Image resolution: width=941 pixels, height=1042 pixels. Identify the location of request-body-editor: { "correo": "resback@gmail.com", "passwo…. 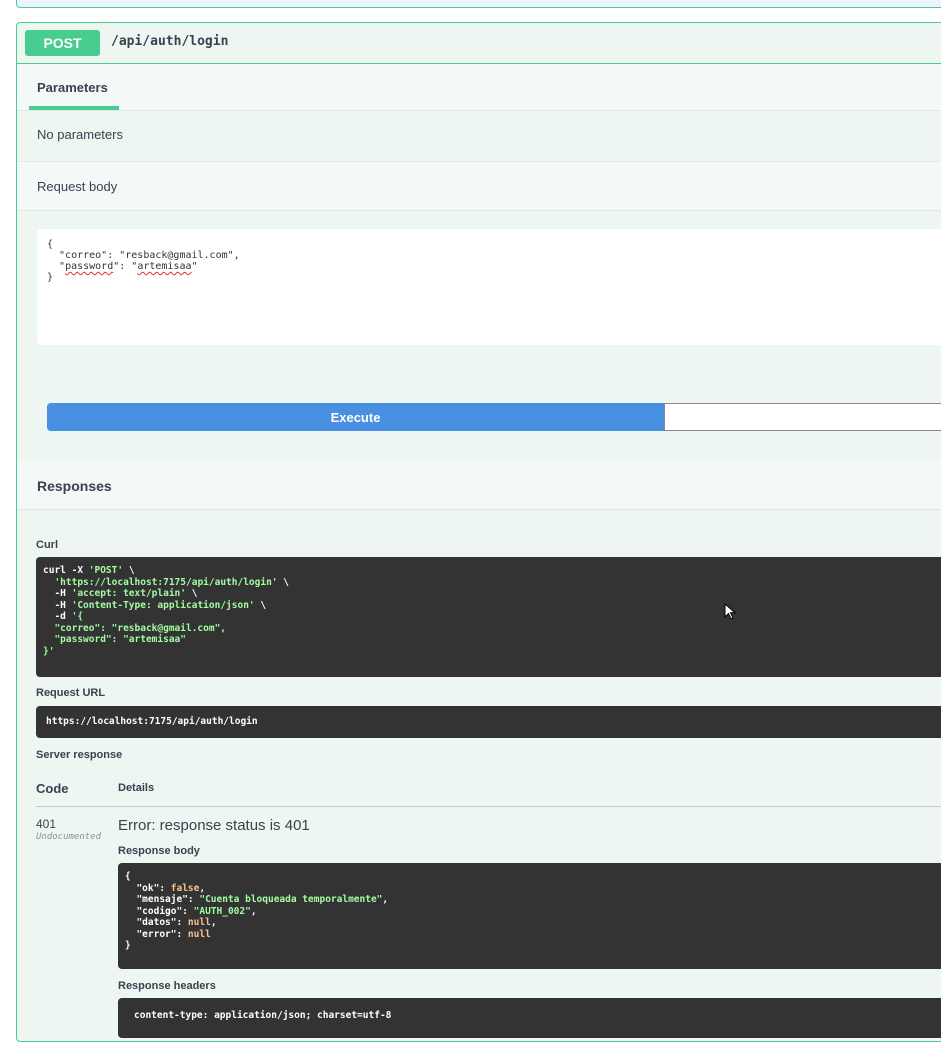
(489, 287).